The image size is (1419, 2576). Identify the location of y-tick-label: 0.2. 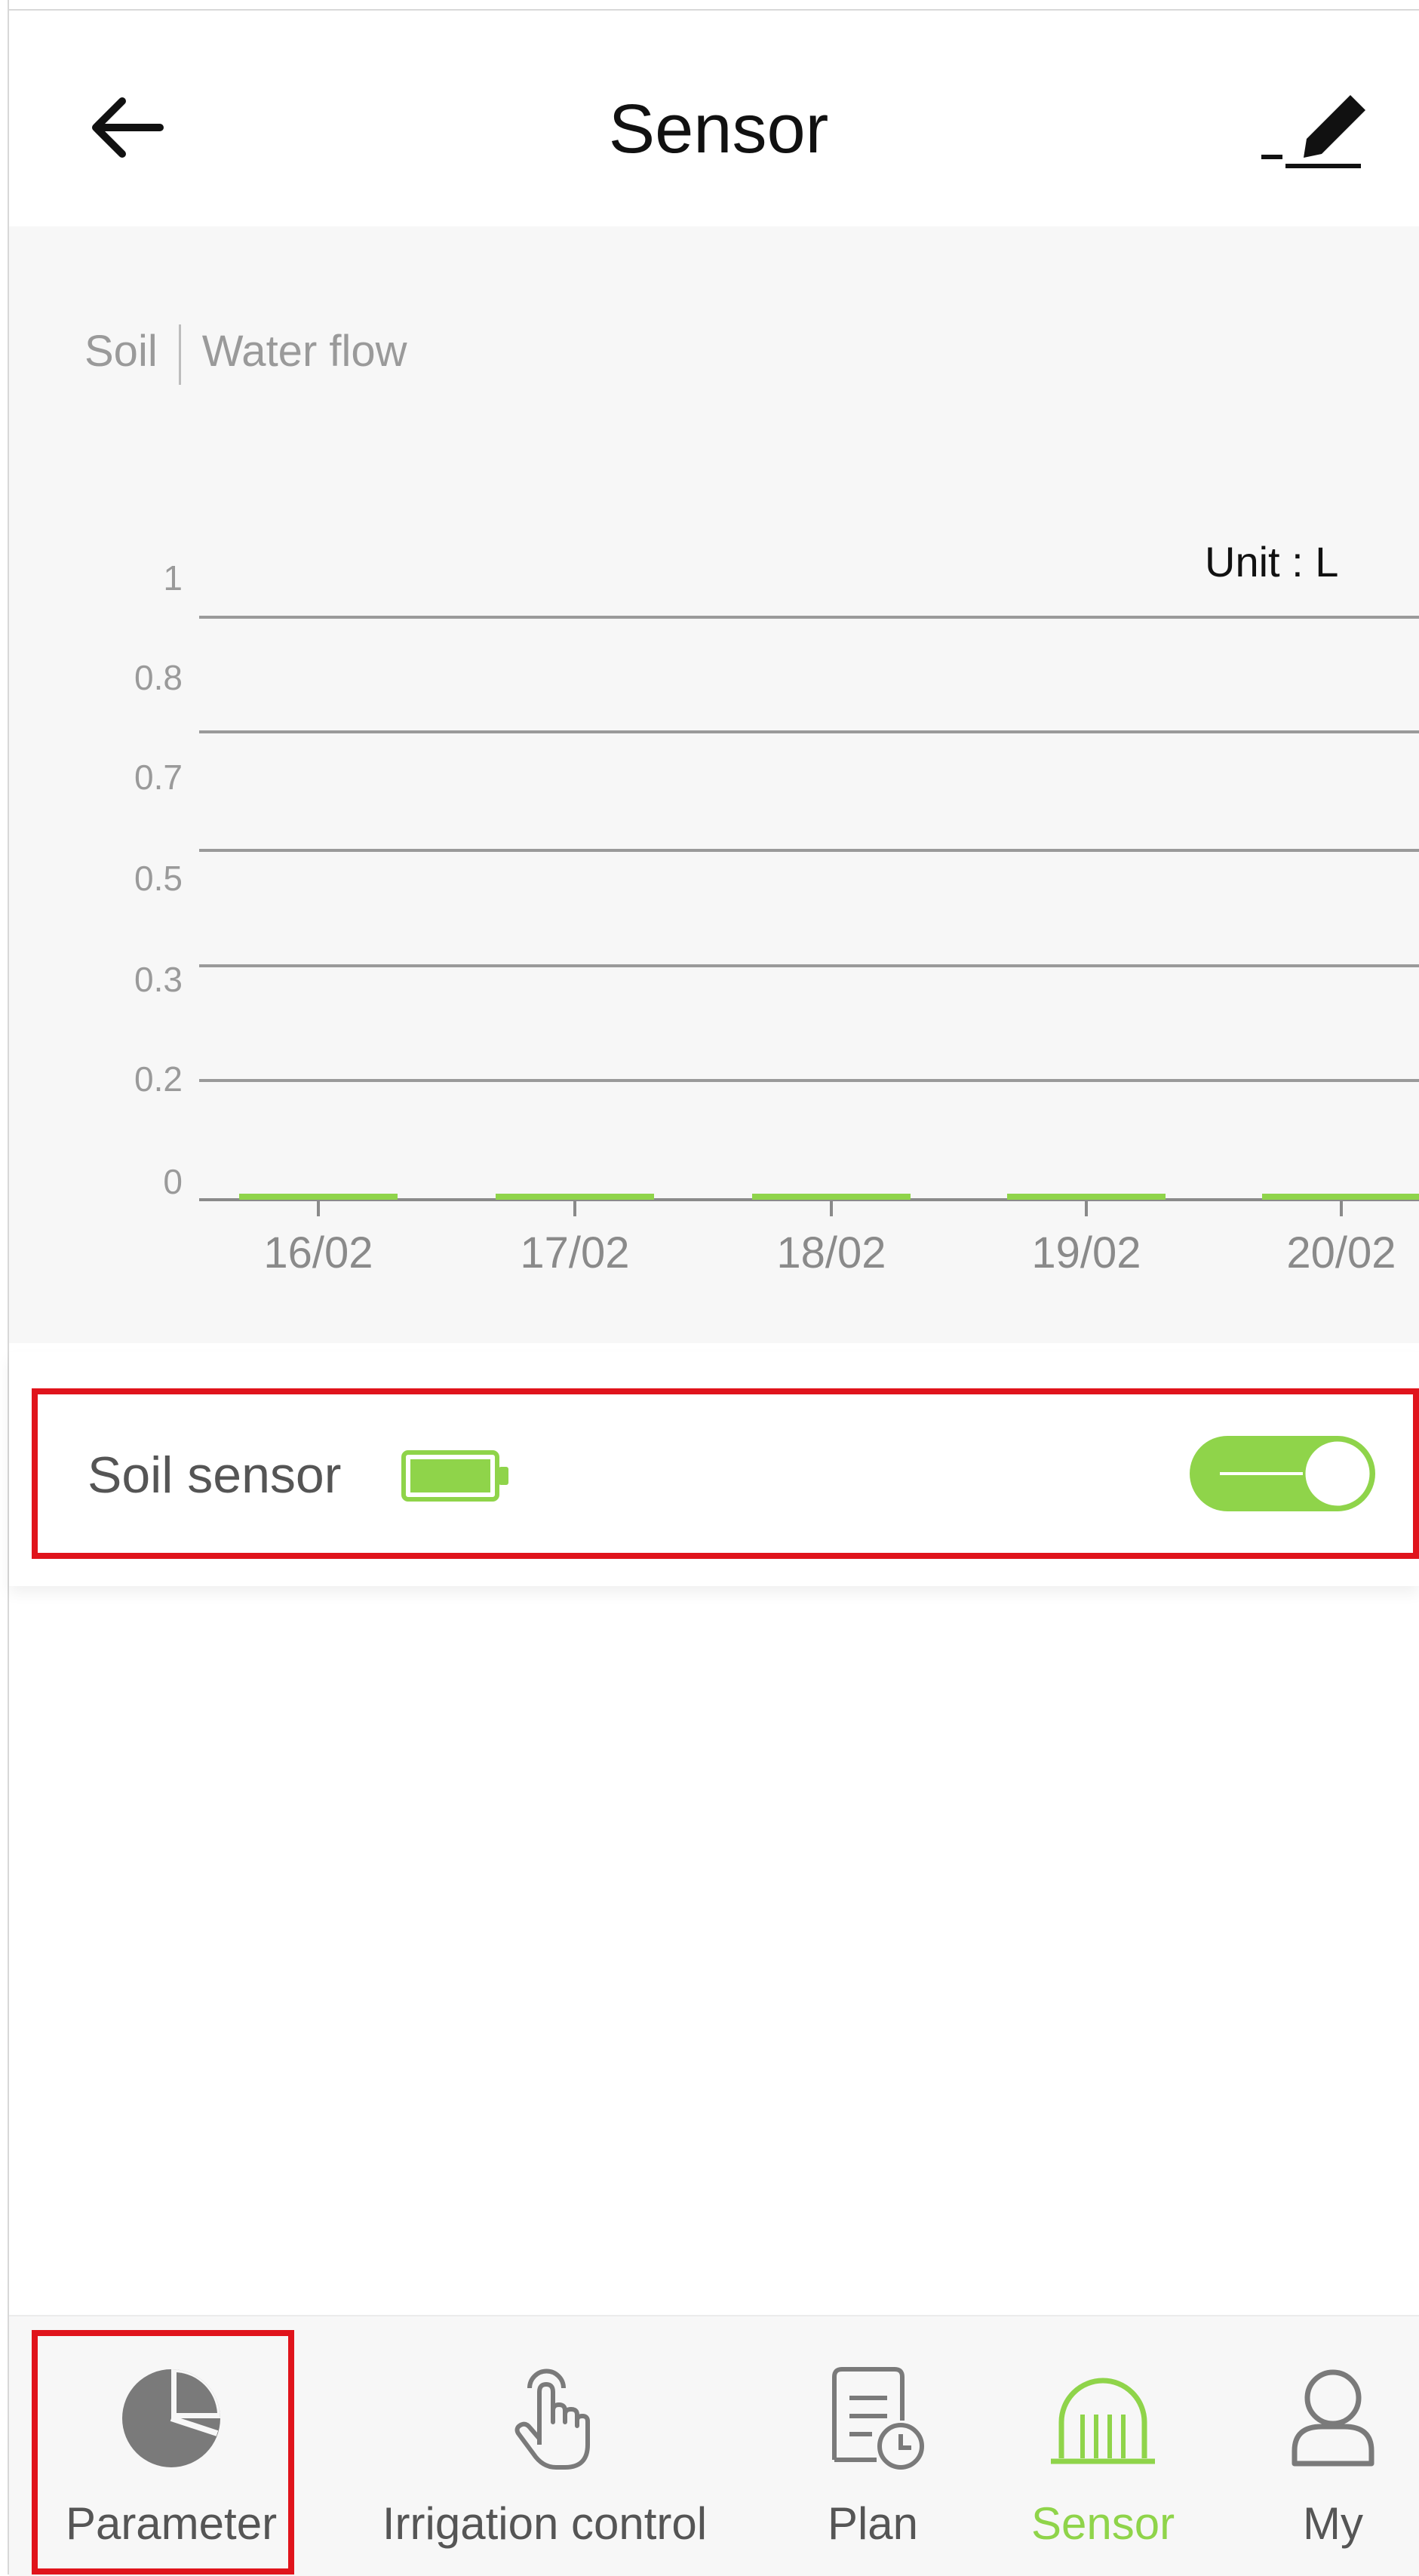
(158, 1079).